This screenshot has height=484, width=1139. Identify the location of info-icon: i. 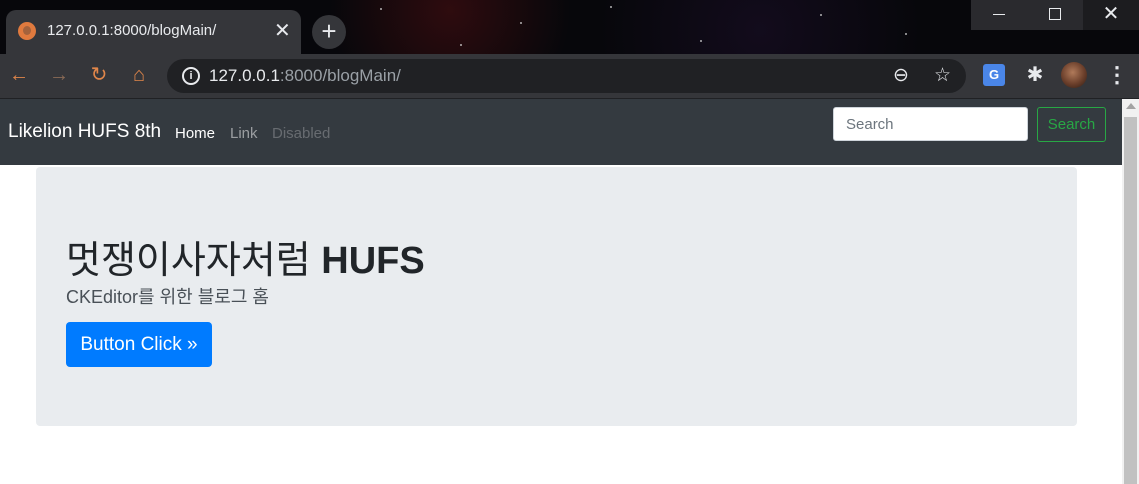
(191, 76).